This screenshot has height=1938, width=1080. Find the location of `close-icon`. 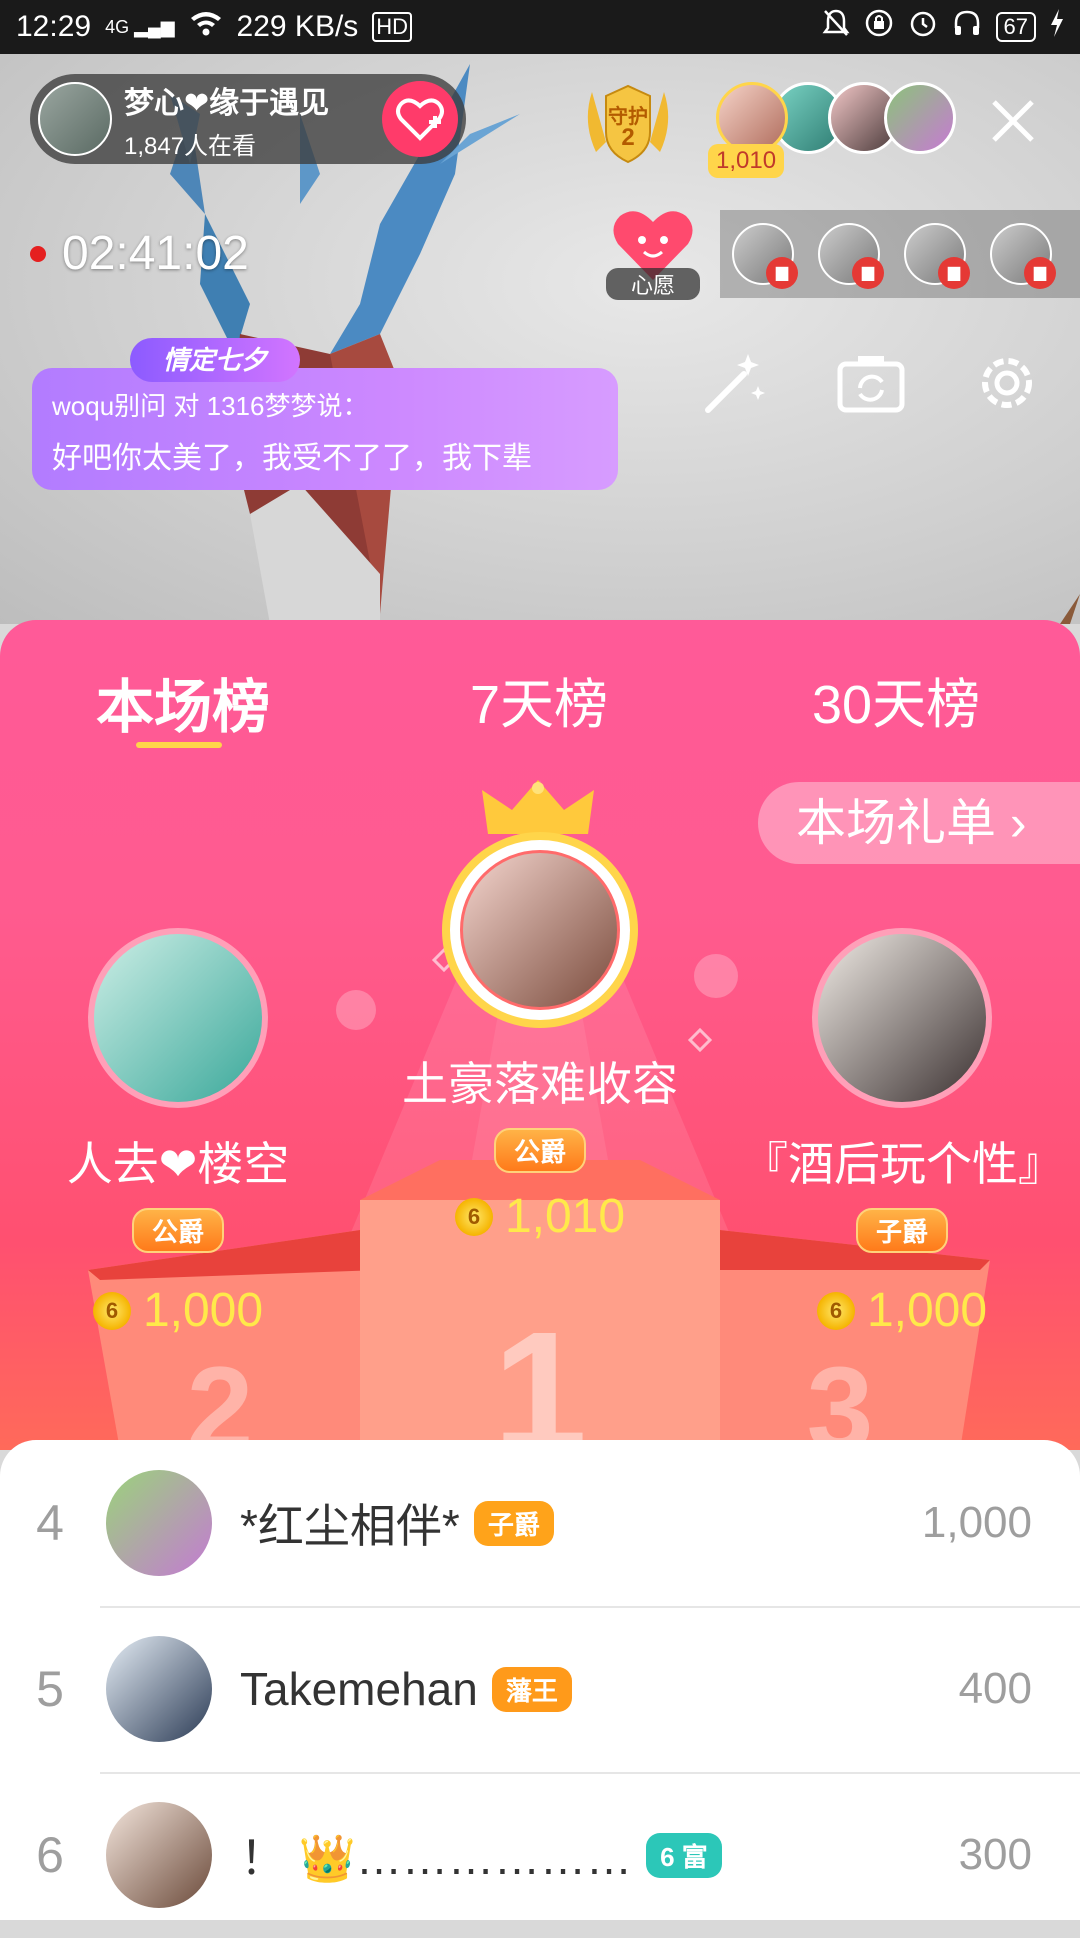

close-icon is located at coordinates (1013, 121).